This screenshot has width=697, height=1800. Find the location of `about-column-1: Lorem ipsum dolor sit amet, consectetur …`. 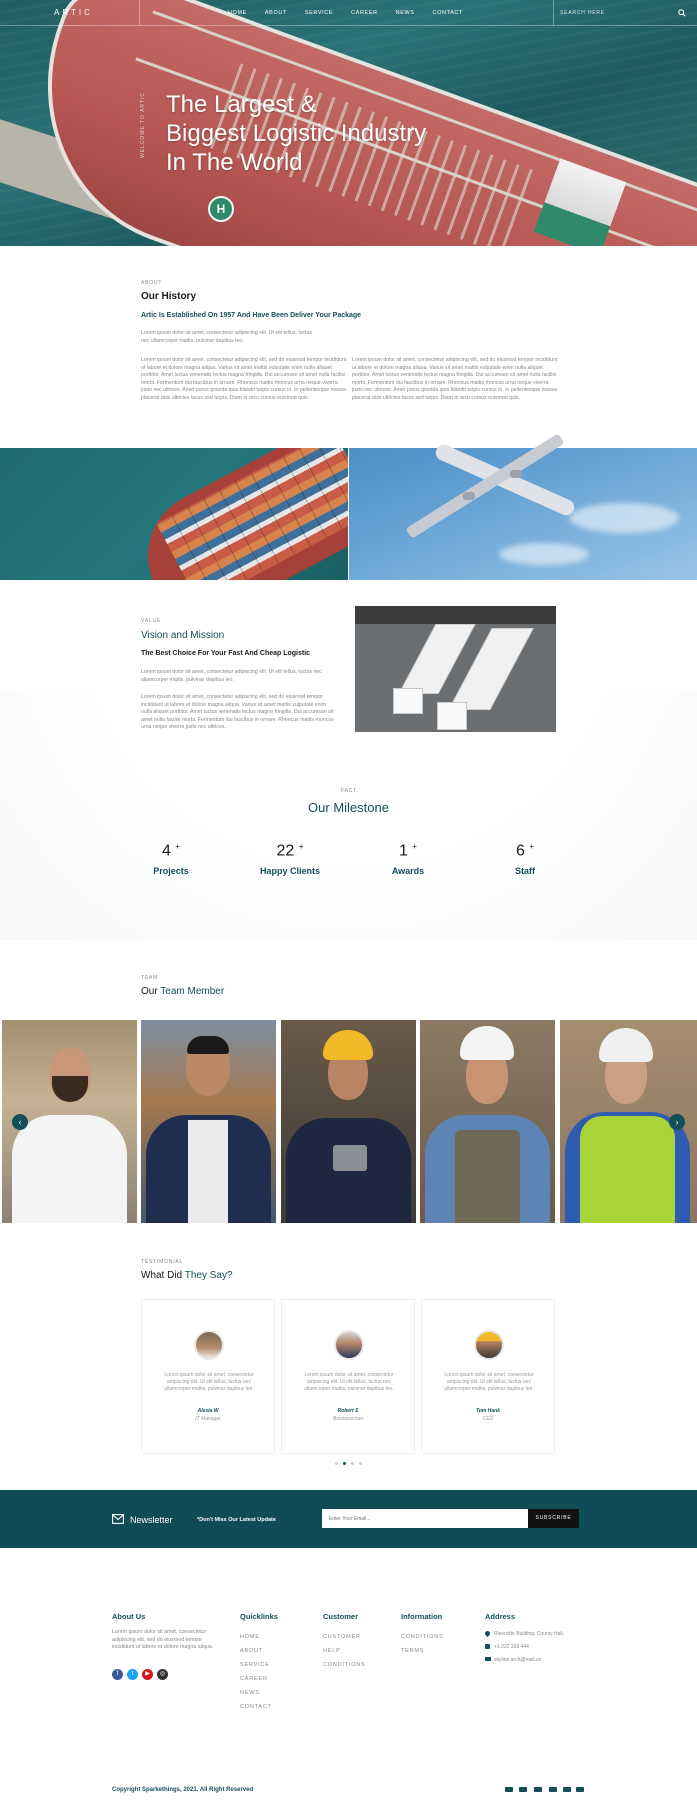

about-column-1: Lorem ipsum dolor sit amet, consectetur … is located at coordinates (244, 379).